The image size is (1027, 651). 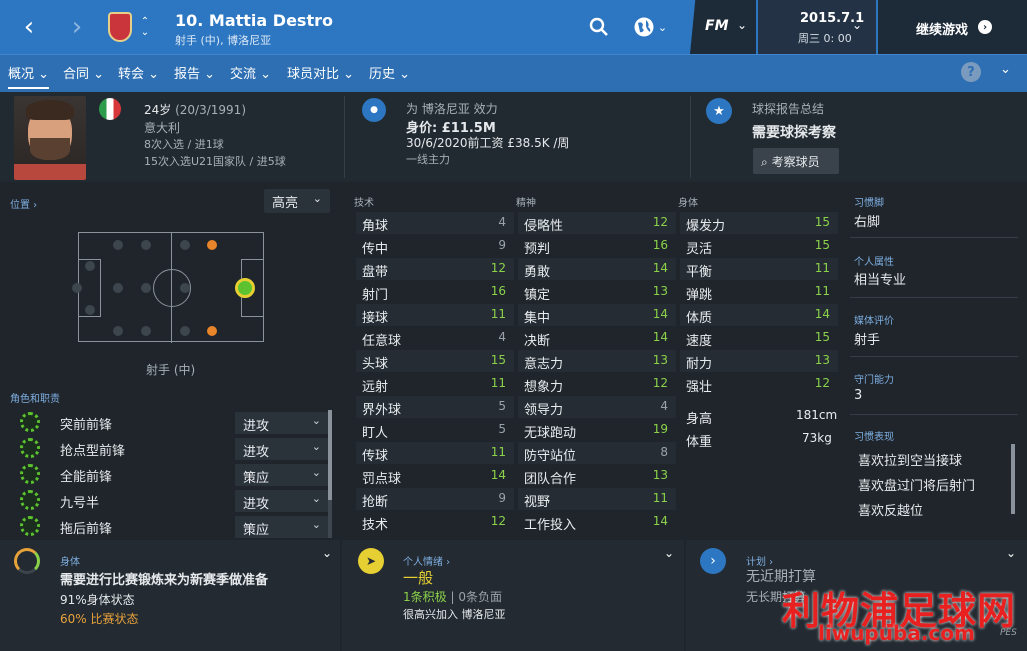 I want to click on fm-logo: FM, so click(x=717, y=26).